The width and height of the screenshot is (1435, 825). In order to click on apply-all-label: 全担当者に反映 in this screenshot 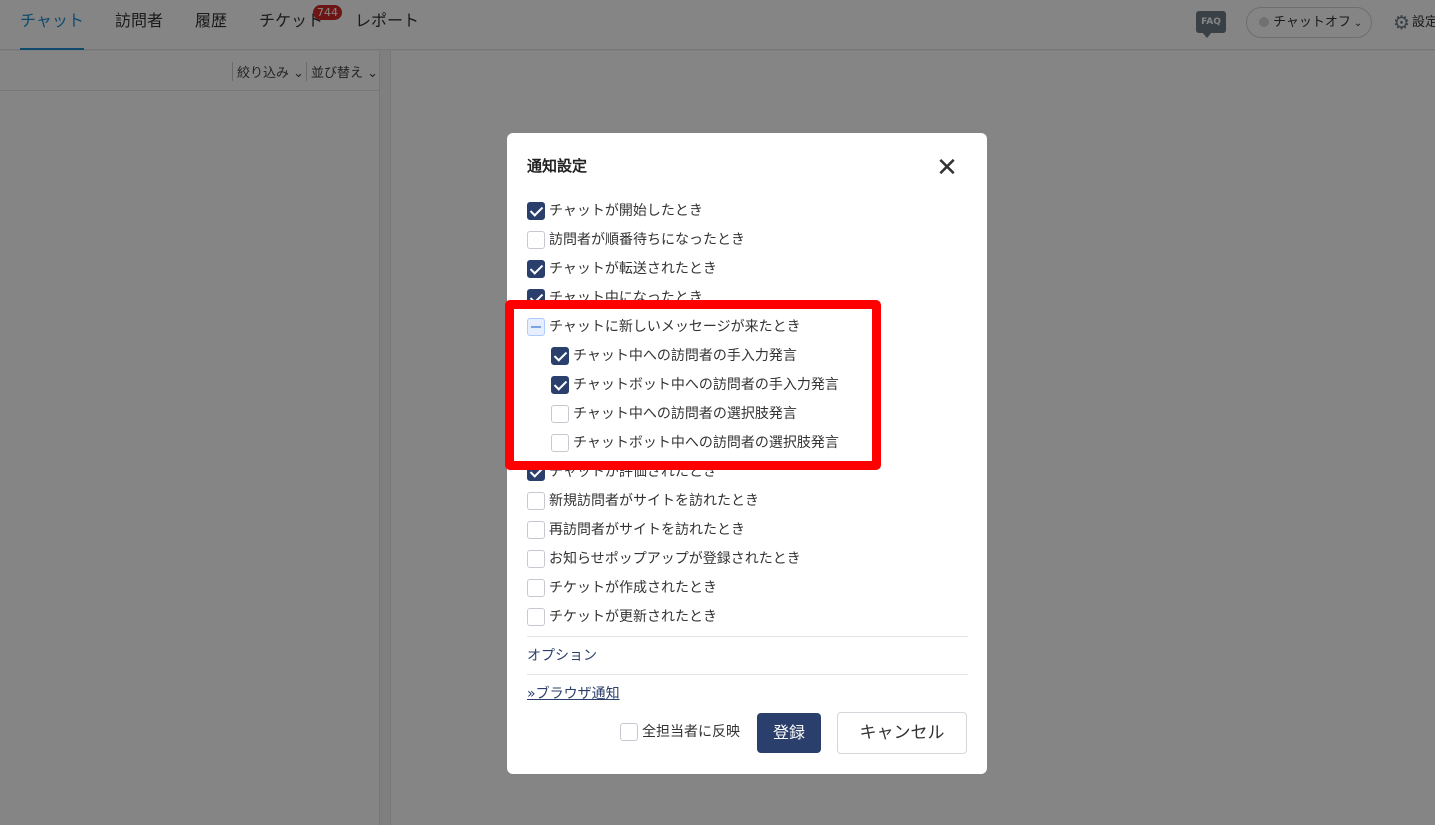, I will do `click(691, 732)`.